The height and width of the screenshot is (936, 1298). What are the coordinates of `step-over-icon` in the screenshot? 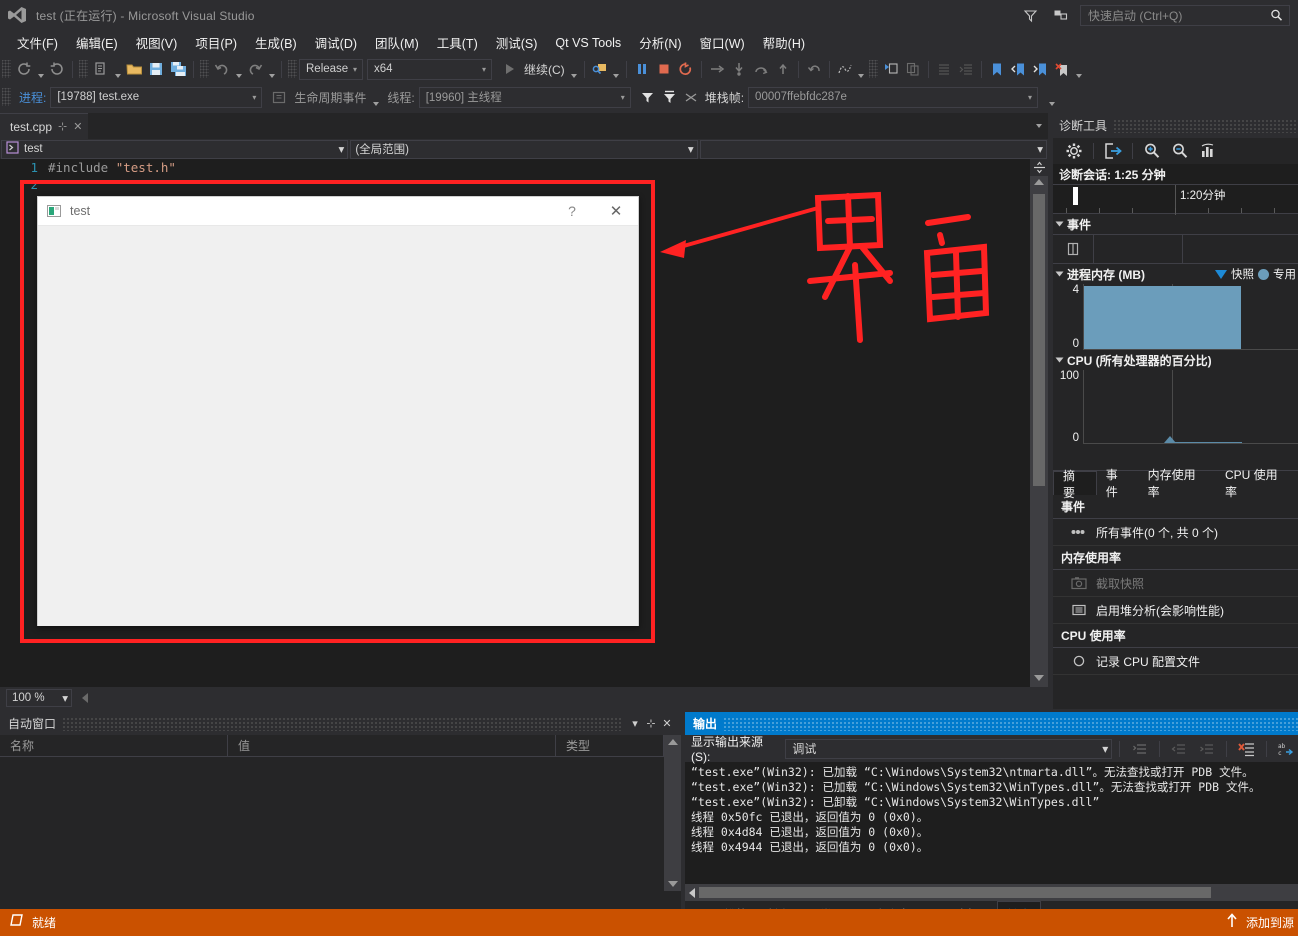 It's located at (761, 69).